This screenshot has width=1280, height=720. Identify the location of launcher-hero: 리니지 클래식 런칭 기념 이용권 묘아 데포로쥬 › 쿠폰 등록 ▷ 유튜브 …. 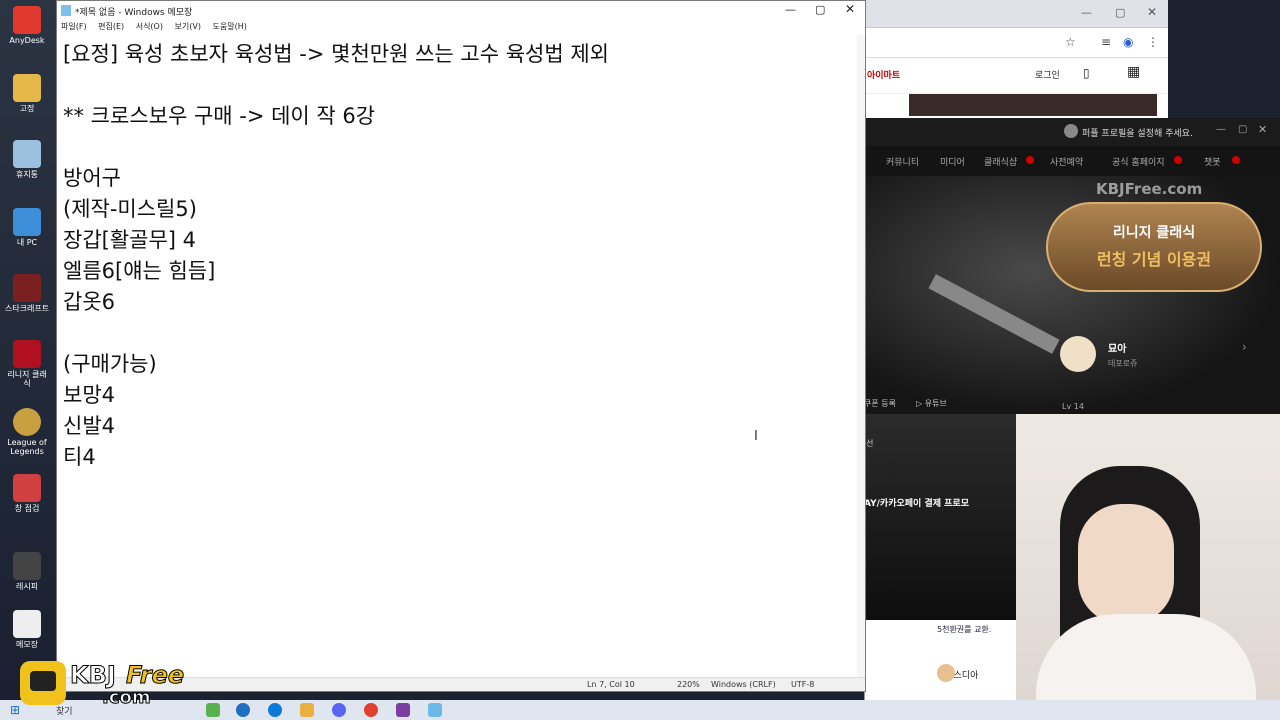
(1072, 295).